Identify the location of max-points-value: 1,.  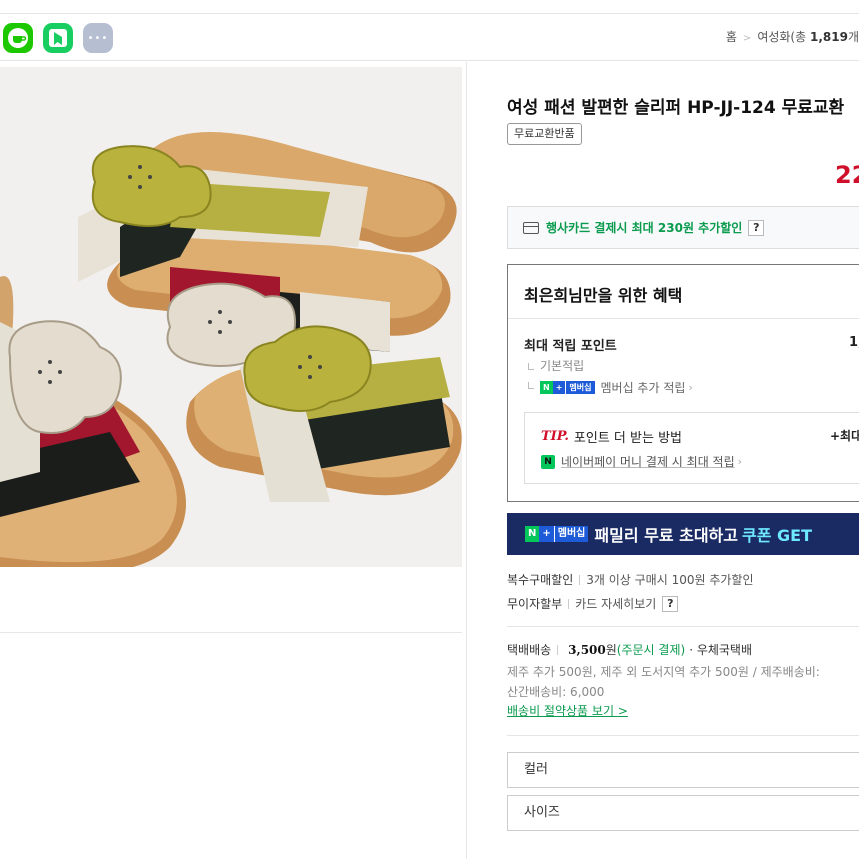
(854, 342).